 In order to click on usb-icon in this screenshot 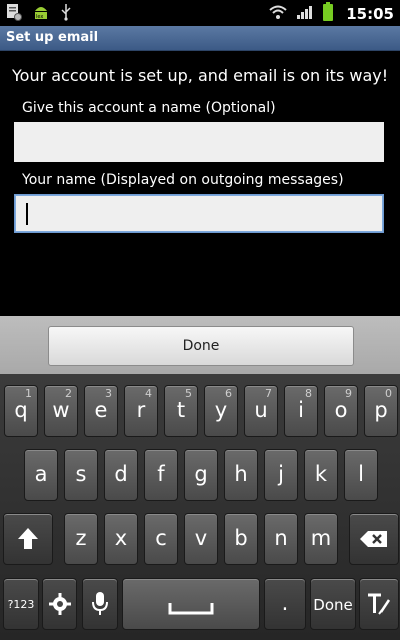, I will do `click(66, 14)`.